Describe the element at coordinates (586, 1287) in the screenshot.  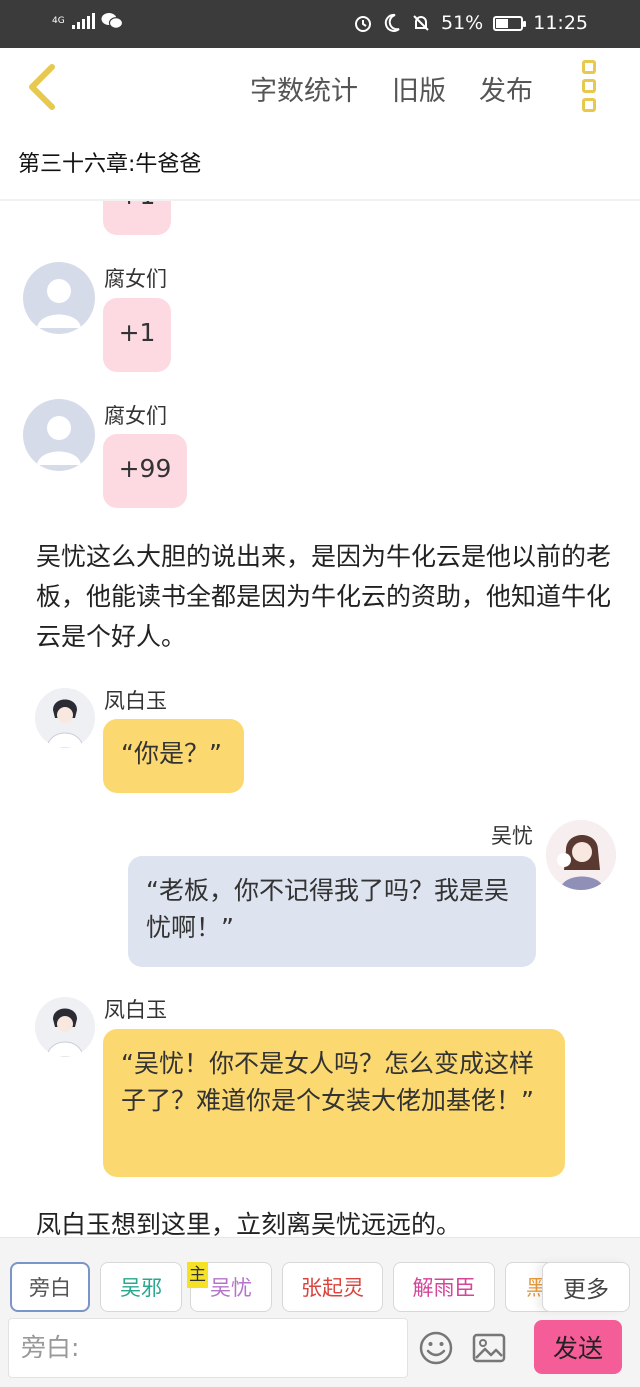
I see `more-characters-button: 更多` at that location.